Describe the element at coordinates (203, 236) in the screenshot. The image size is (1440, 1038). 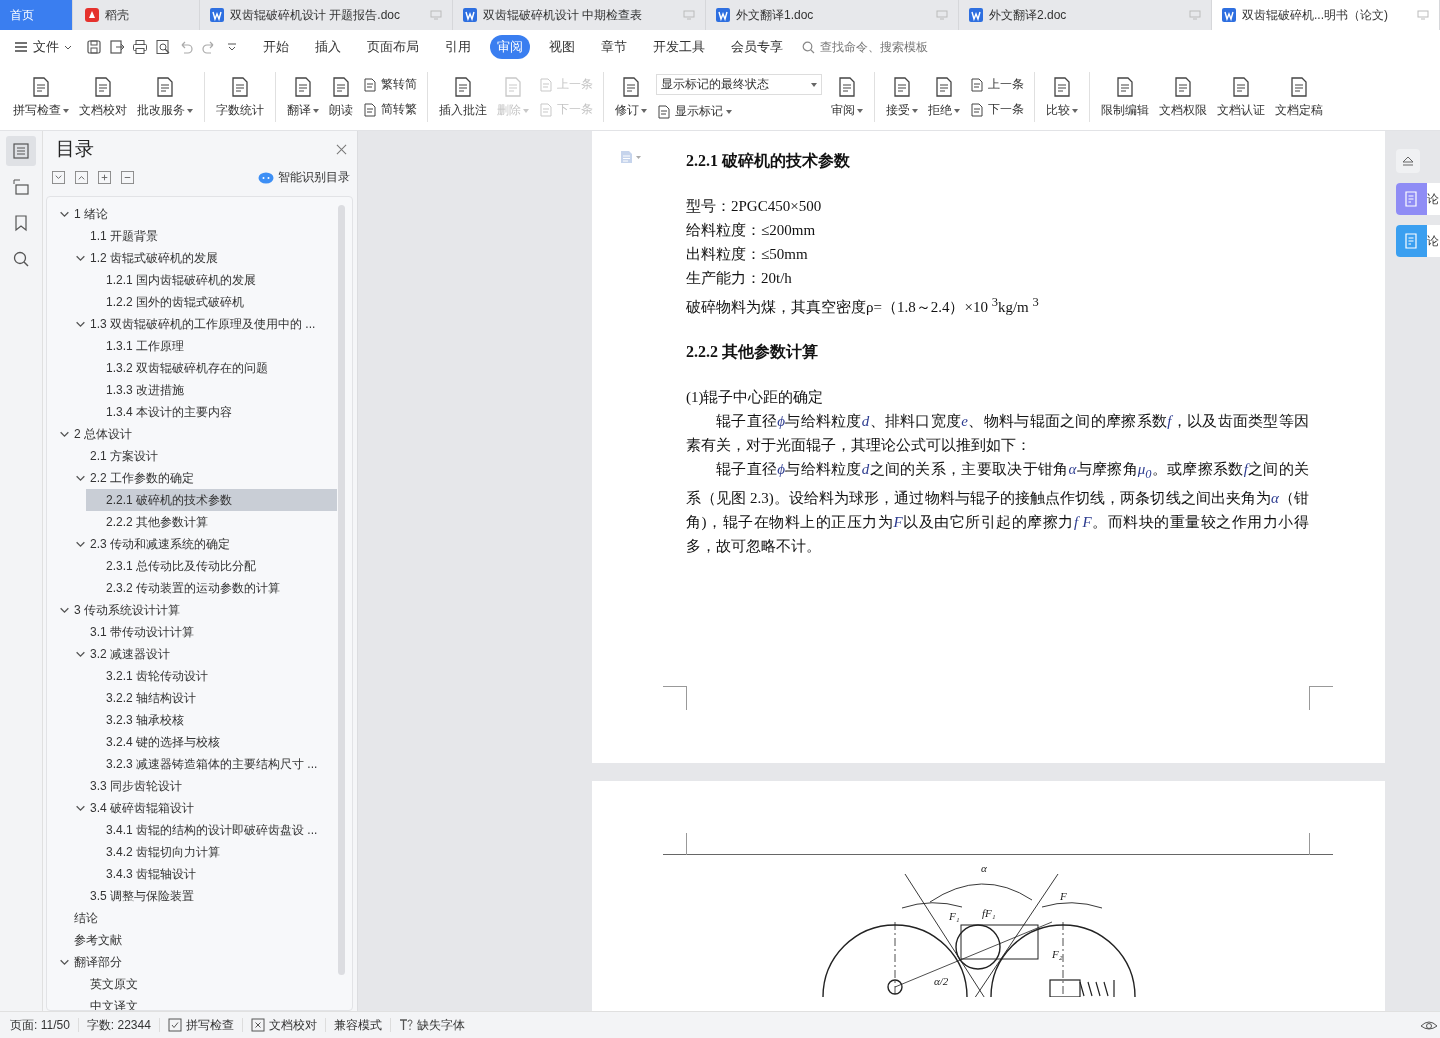
I see `toc-item: 1.1 开题背景` at that location.